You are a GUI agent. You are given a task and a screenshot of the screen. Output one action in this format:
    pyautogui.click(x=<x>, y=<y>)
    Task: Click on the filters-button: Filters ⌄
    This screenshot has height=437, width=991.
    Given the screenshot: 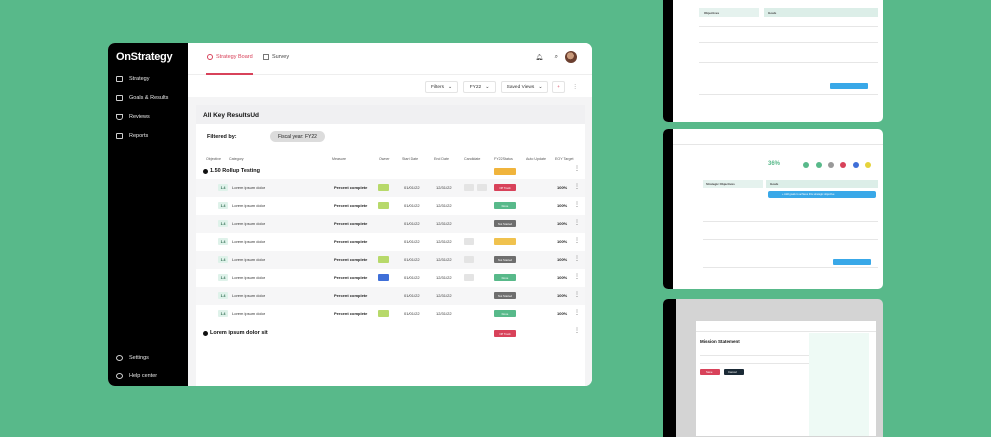 What is the action you would take?
    pyautogui.click(x=441, y=87)
    